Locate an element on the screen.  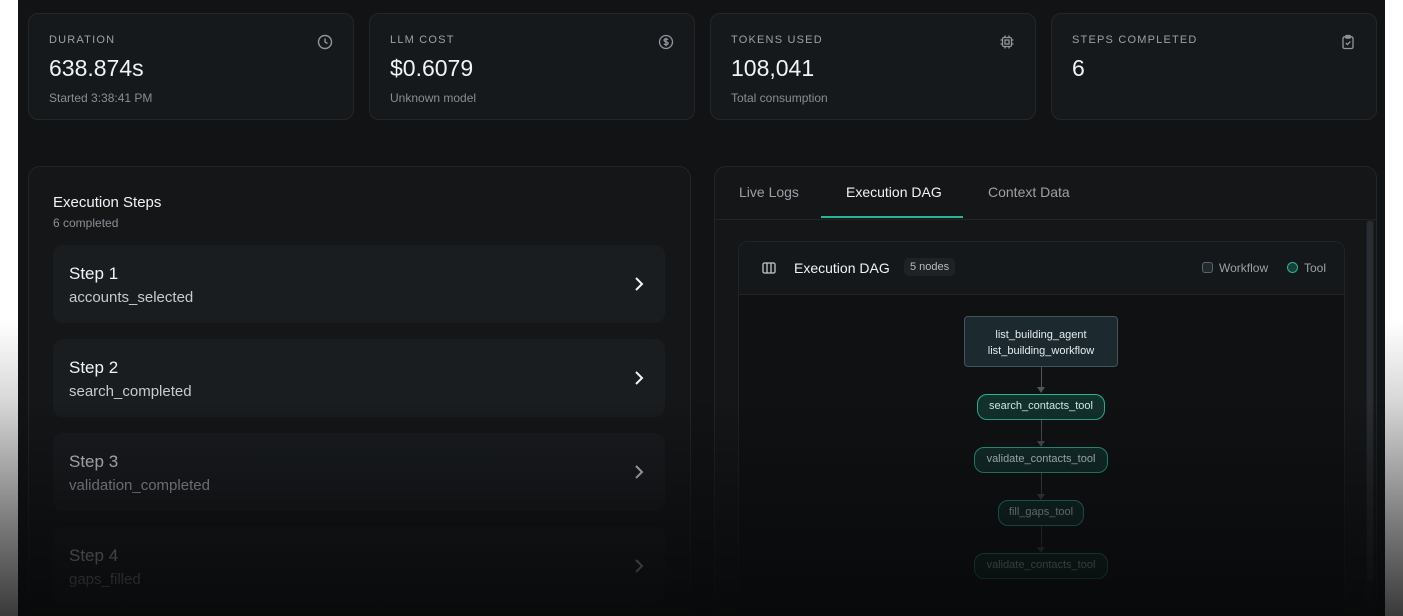
stat-value: 6 is located at coordinates (1078, 68).